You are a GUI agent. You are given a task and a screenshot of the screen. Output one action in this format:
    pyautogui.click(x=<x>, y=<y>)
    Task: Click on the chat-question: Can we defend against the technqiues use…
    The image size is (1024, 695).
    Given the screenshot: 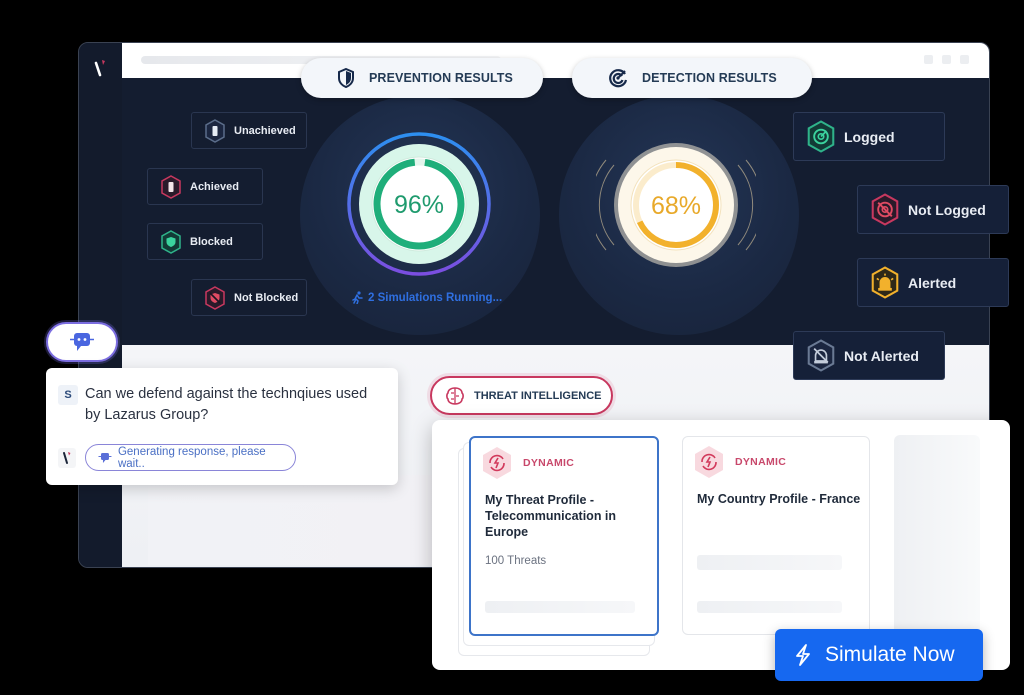 What is the action you would take?
    pyautogui.click(x=226, y=404)
    